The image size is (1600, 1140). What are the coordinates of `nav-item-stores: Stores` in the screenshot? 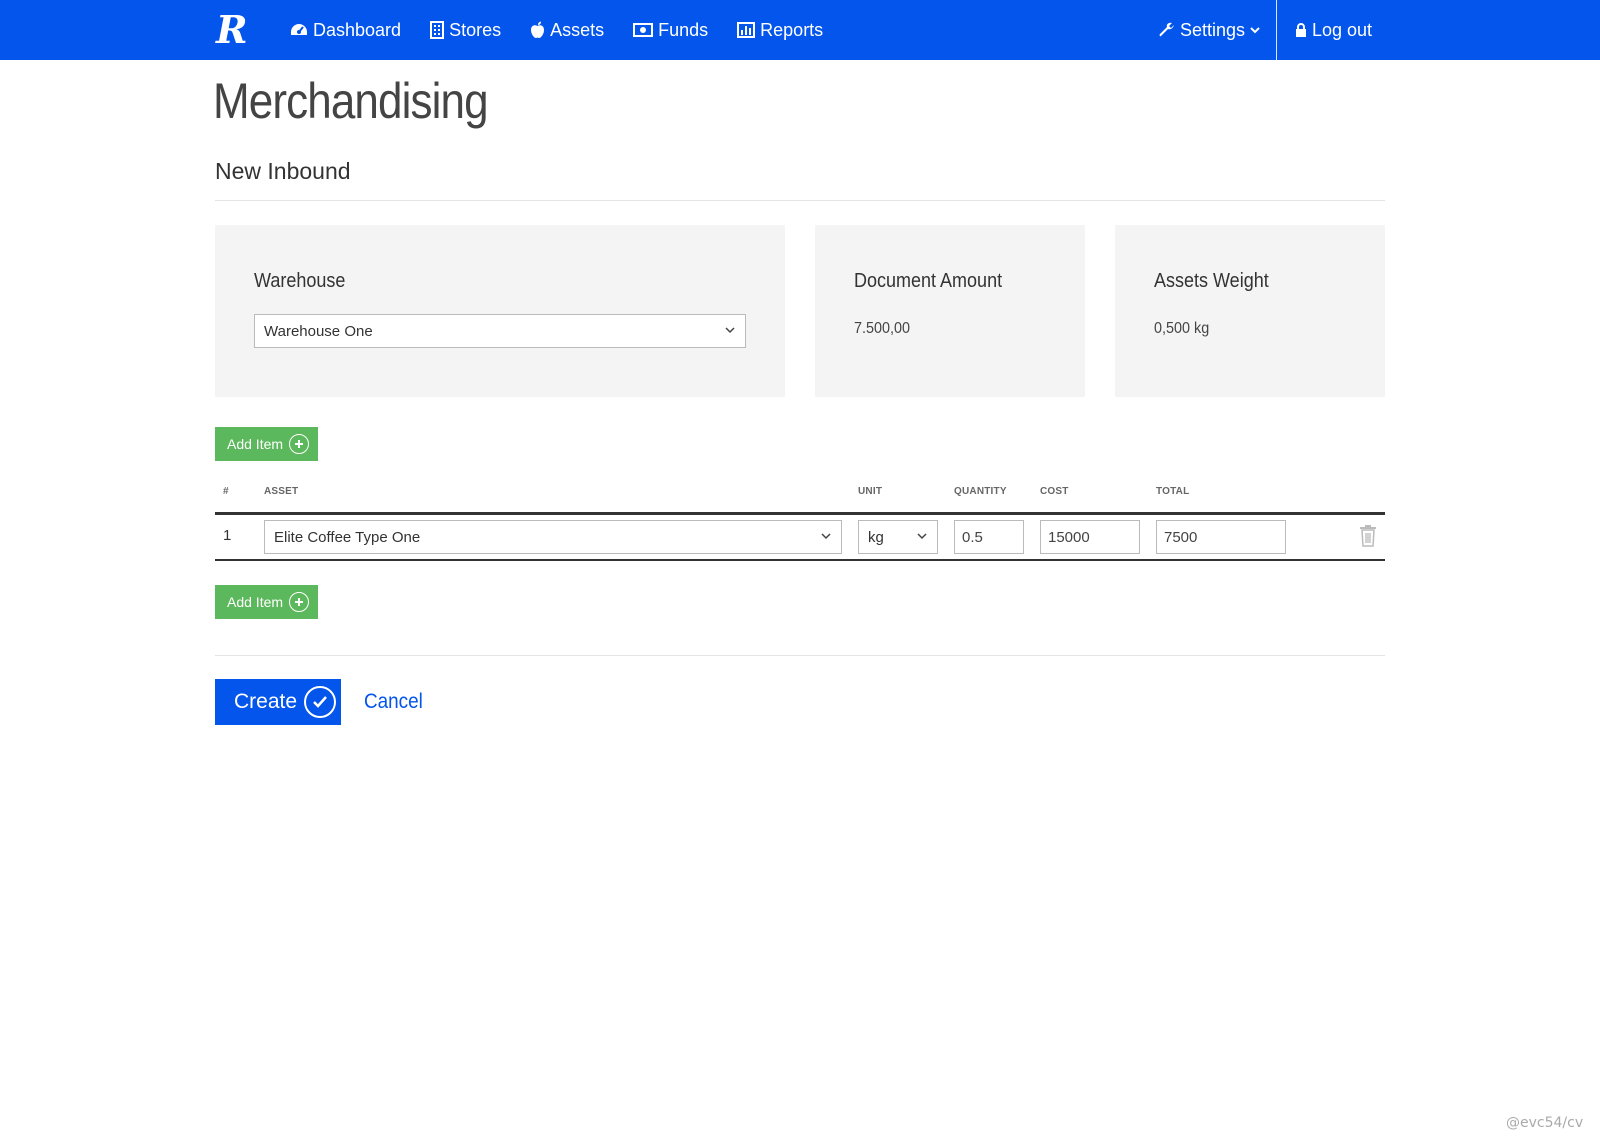 It's located at (465, 30).